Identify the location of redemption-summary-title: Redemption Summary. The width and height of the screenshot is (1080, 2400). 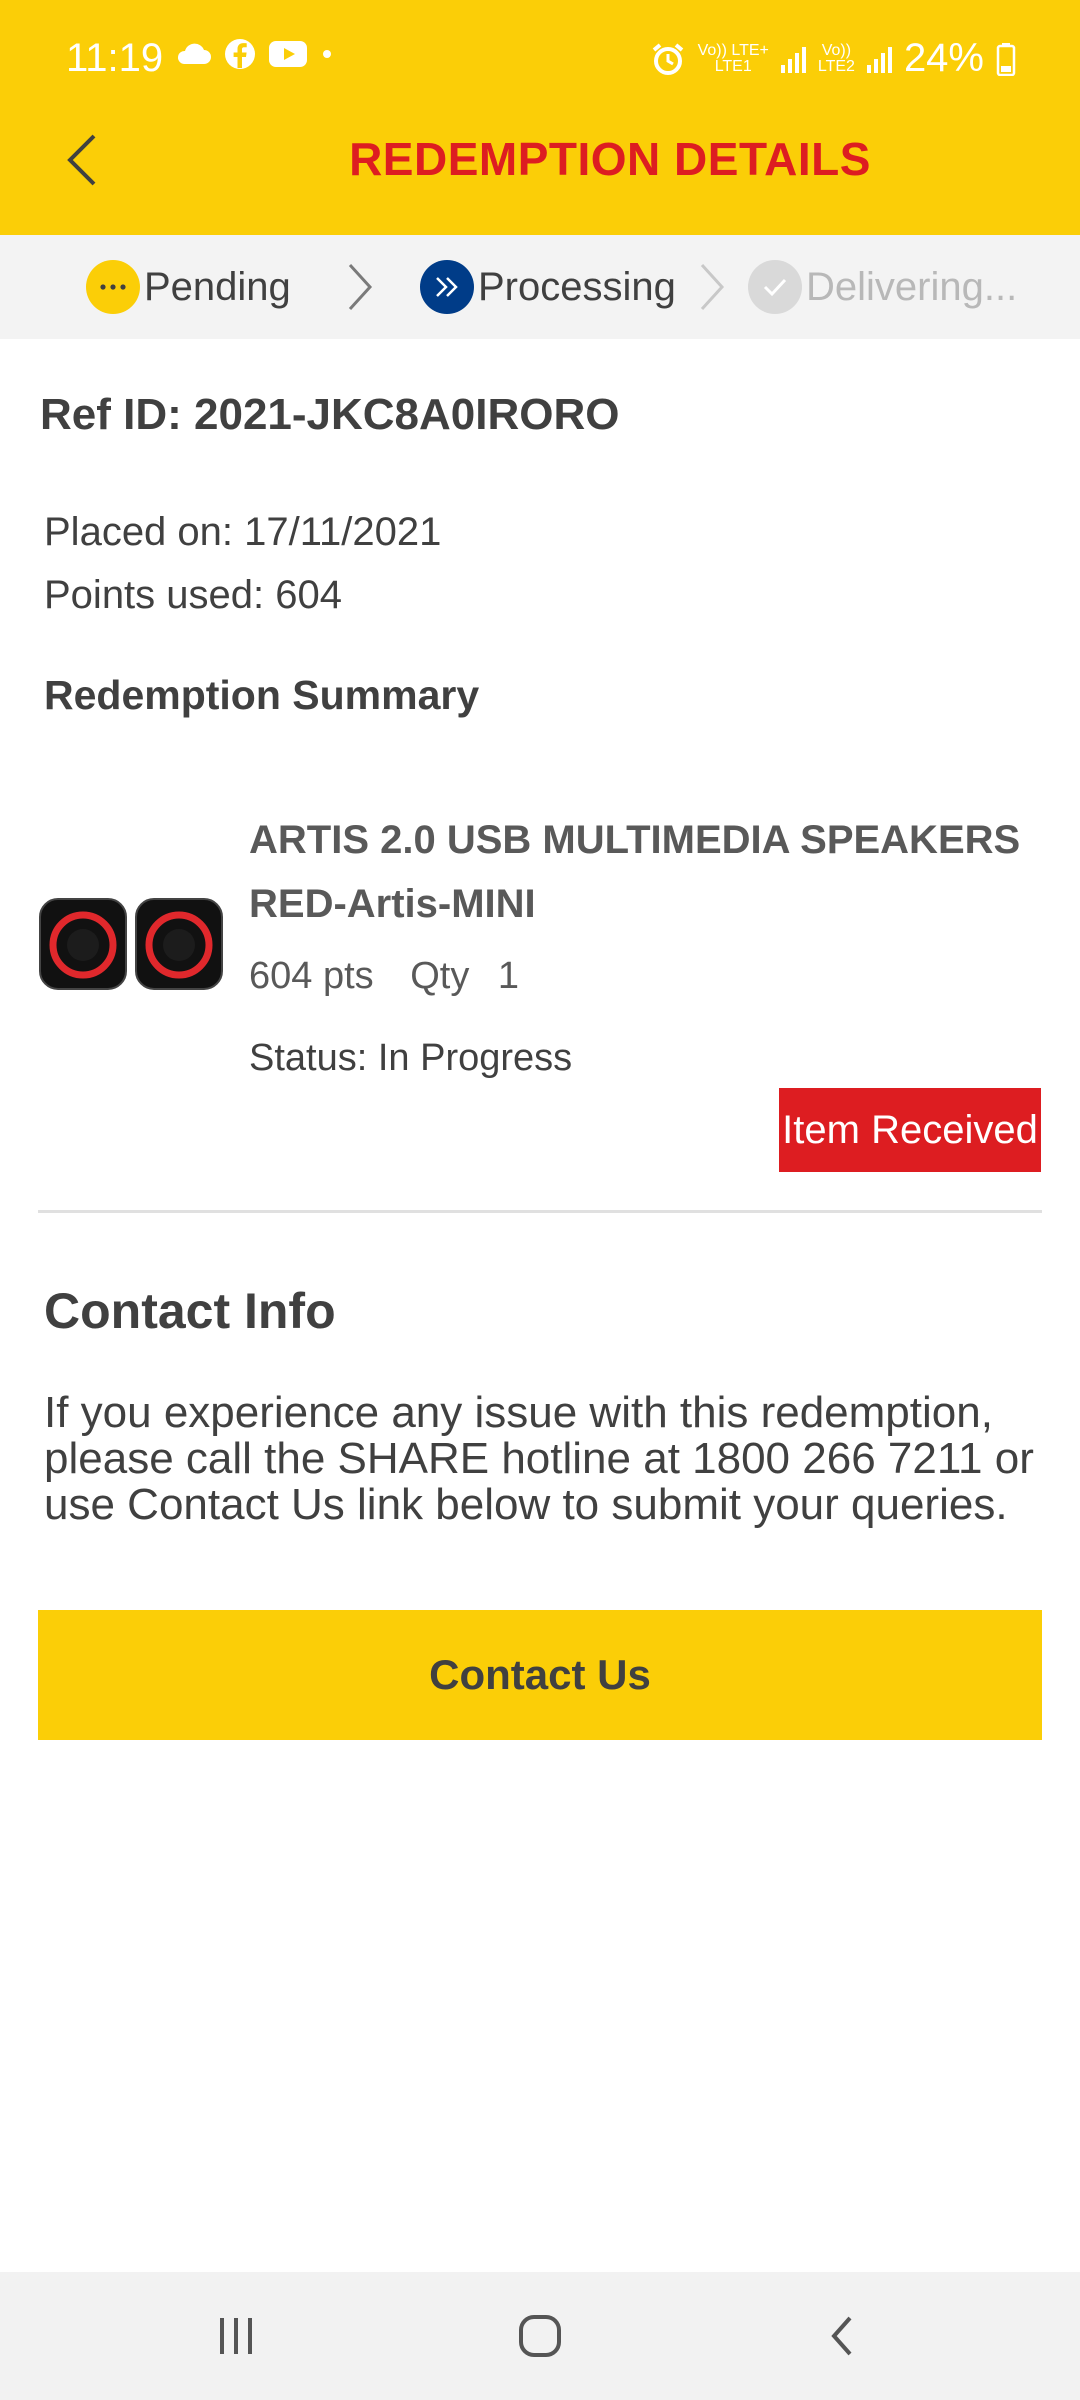
(262, 695).